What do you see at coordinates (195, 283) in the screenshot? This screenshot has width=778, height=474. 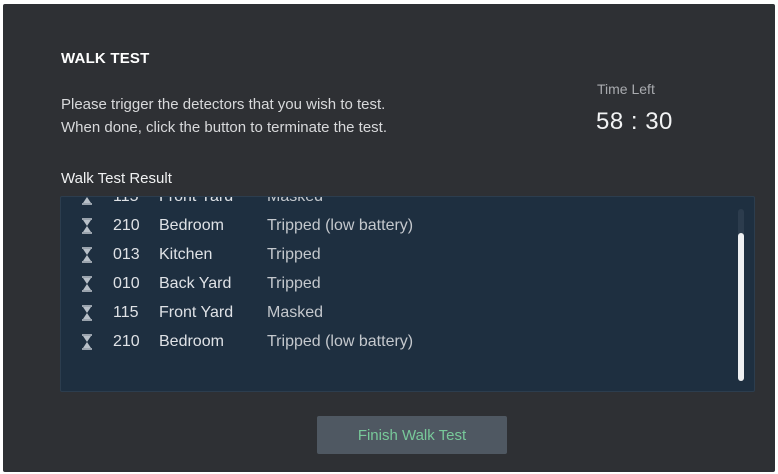 I see `zone-name: Back Yard` at bounding box center [195, 283].